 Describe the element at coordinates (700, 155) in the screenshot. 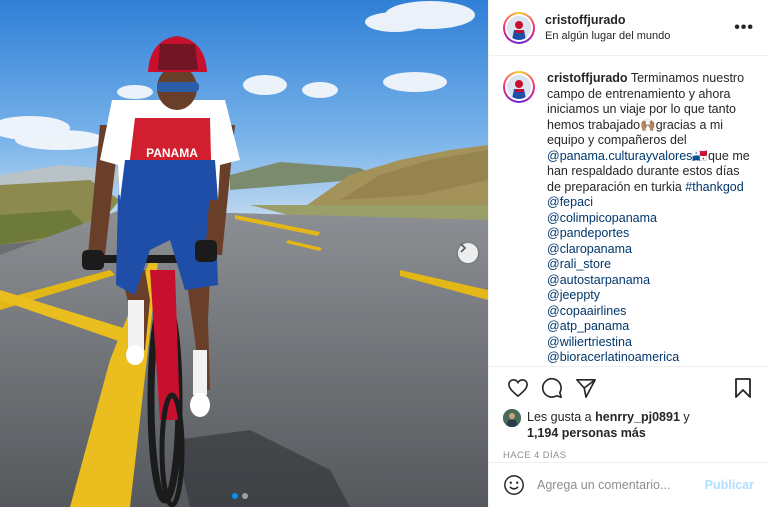

I see `panama-flag-emoji: 🇵🇦` at that location.